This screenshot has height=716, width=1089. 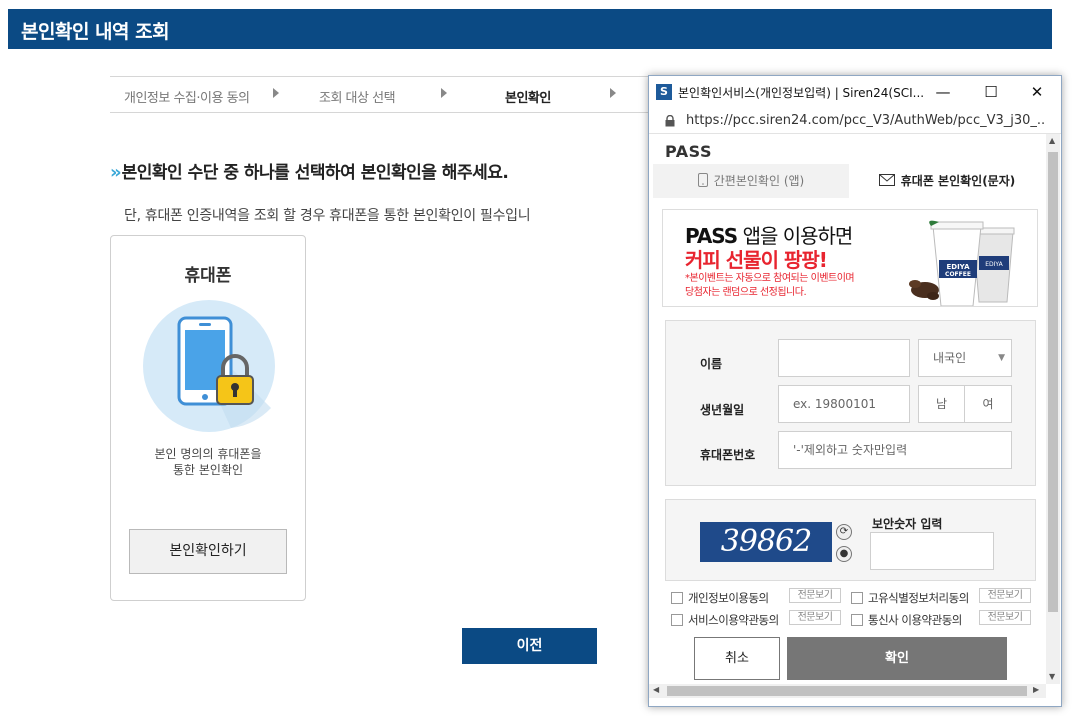 I want to click on tab-label: 간편본인확인 (앱), so click(x=759, y=181).